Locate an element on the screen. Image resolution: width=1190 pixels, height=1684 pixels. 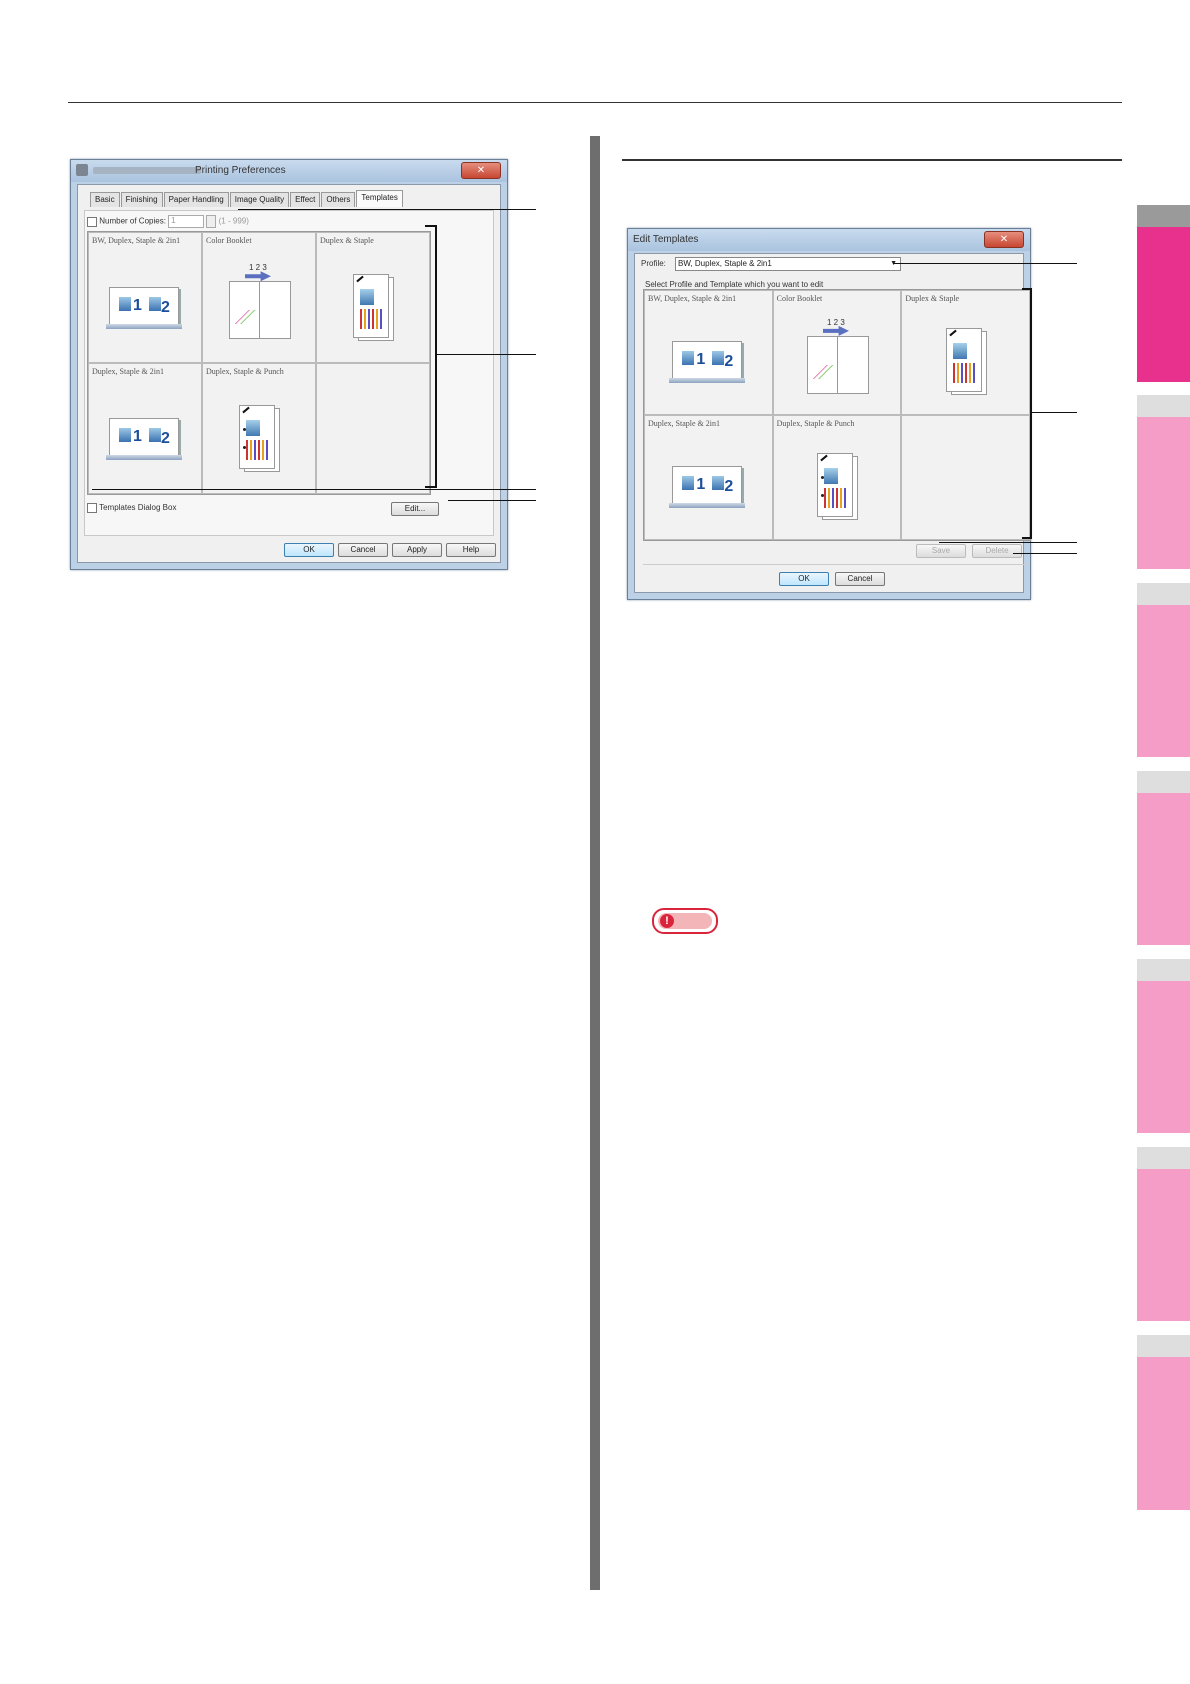
title-bar: Printing Preferences ✕ is located at coordinates (289, 171).